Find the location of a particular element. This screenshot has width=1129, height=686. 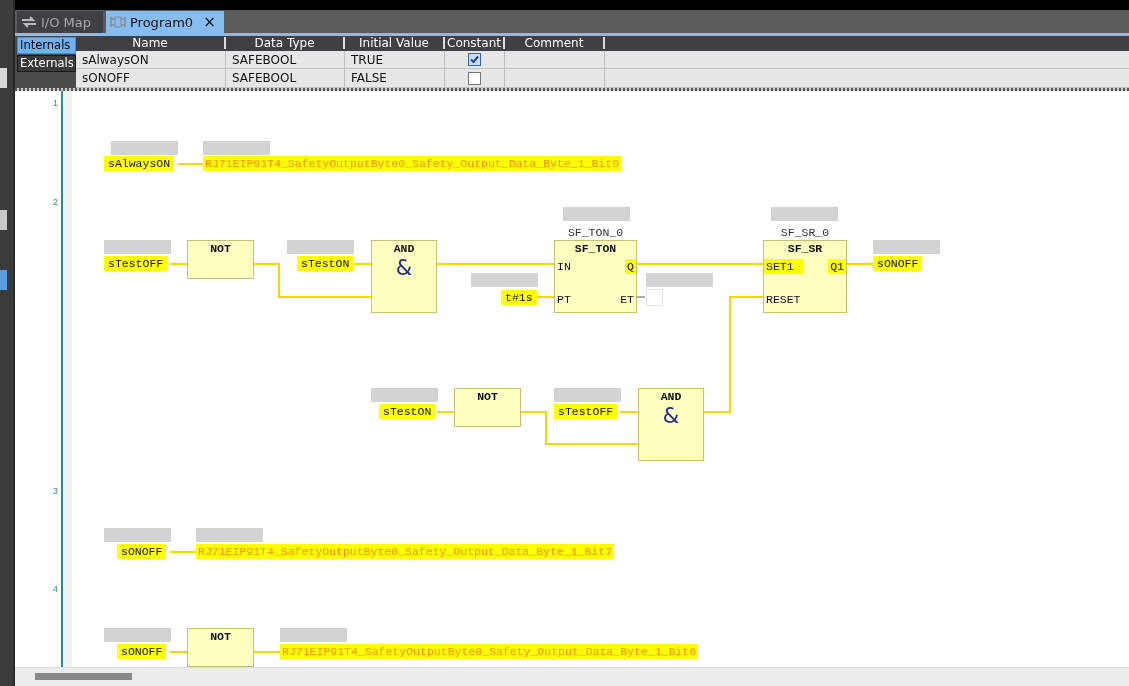

scrollbar-thumb is located at coordinates (83, 676).